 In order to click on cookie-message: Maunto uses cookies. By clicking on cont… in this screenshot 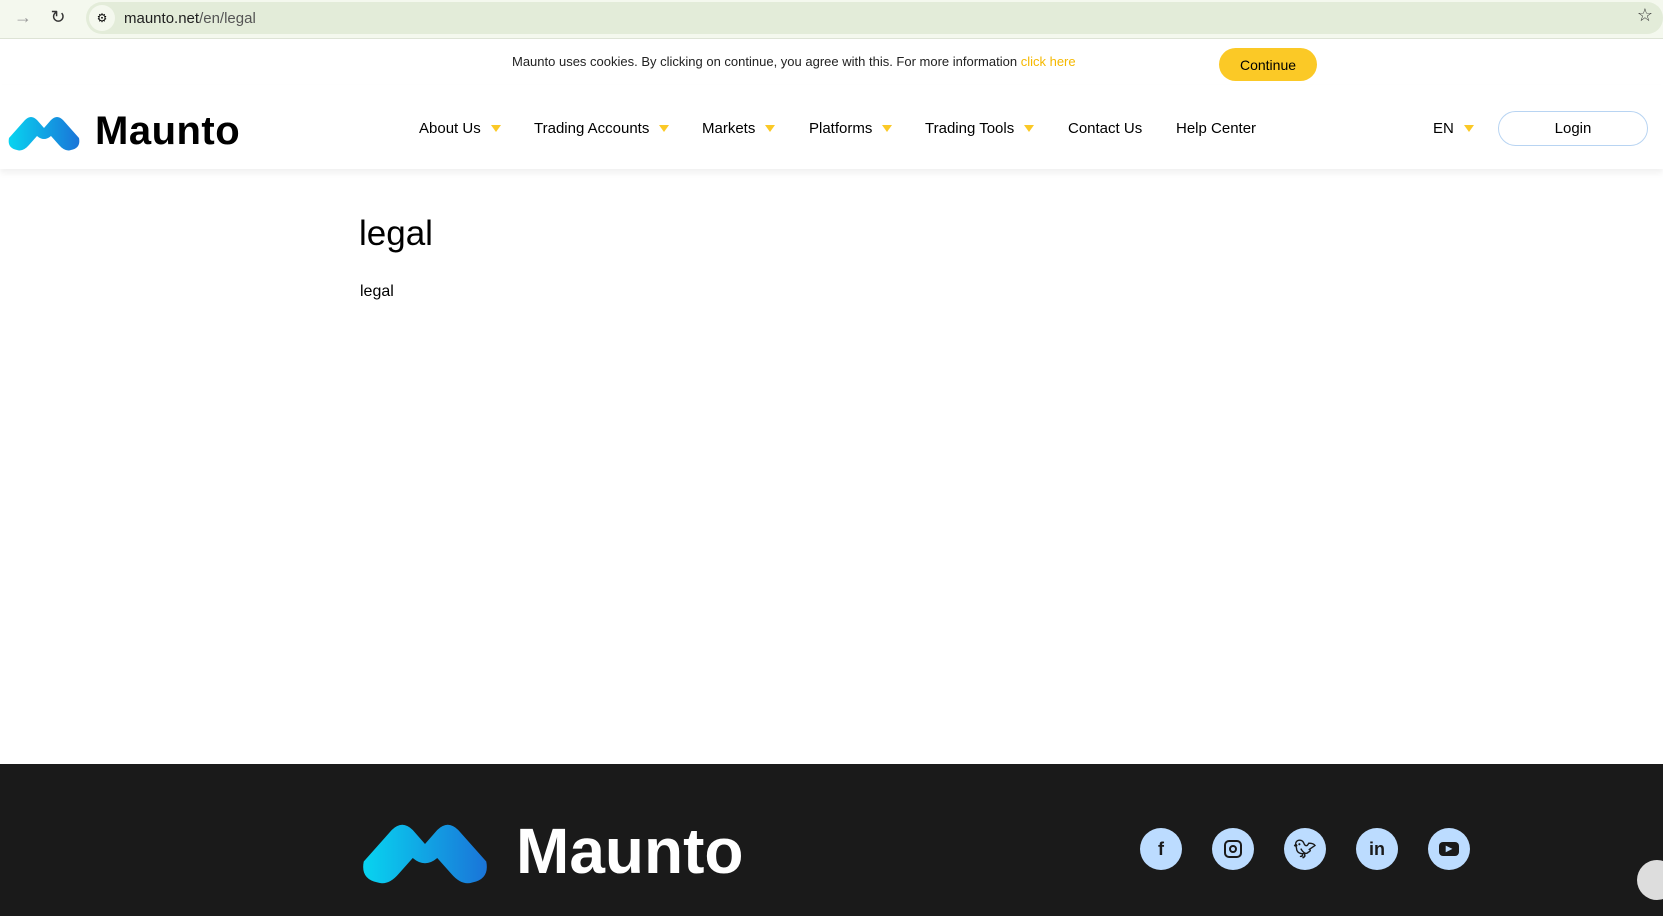, I will do `click(766, 61)`.